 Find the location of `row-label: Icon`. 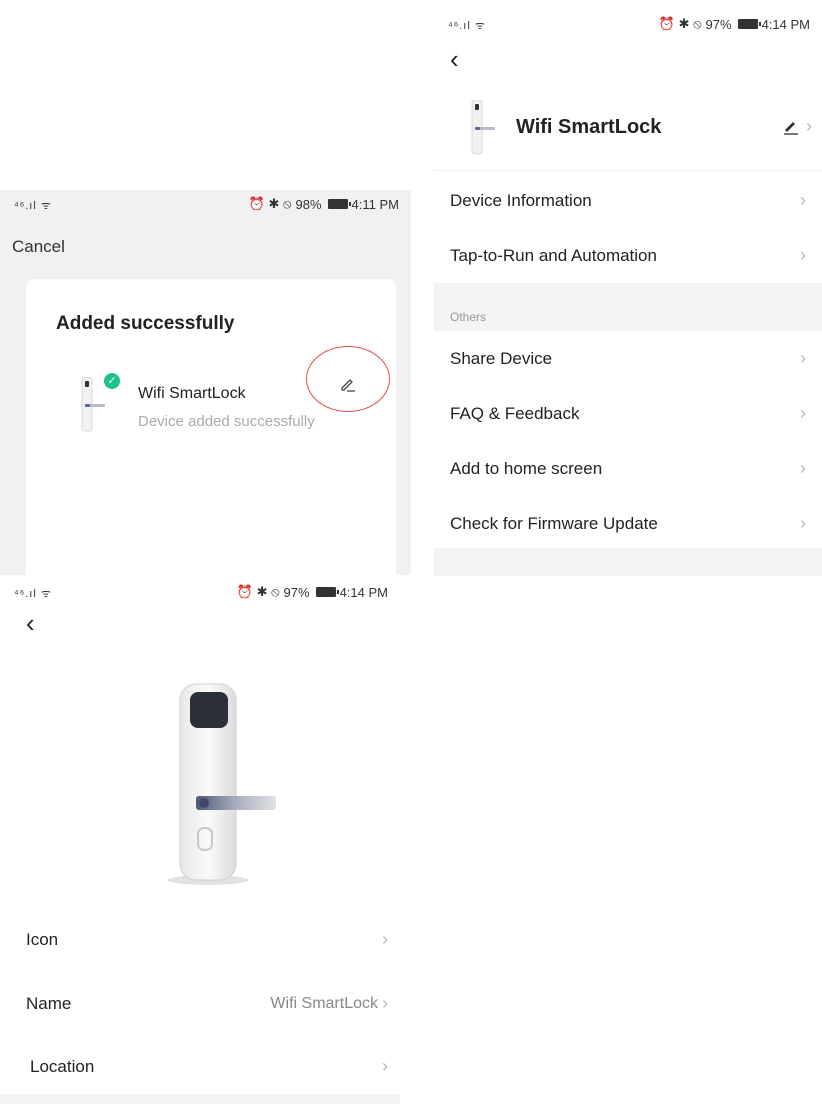

row-label: Icon is located at coordinates (42, 939).